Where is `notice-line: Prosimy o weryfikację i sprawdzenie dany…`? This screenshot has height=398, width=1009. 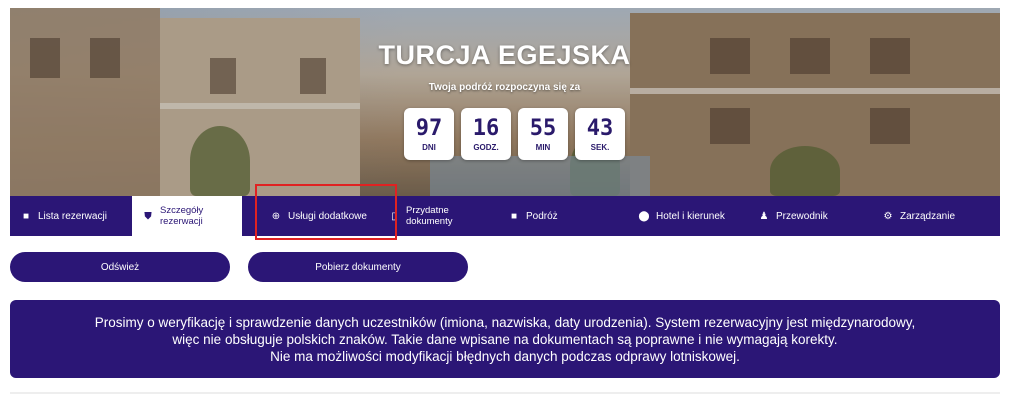
notice-line: Prosimy o weryfikację i sprawdzenie dany… is located at coordinates (505, 322).